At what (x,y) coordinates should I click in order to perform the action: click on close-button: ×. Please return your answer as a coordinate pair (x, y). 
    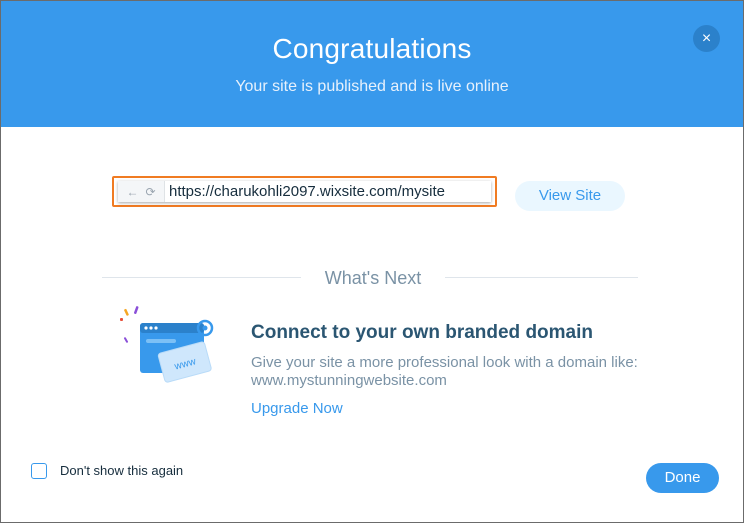
    Looking at the image, I should click on (706, 38).